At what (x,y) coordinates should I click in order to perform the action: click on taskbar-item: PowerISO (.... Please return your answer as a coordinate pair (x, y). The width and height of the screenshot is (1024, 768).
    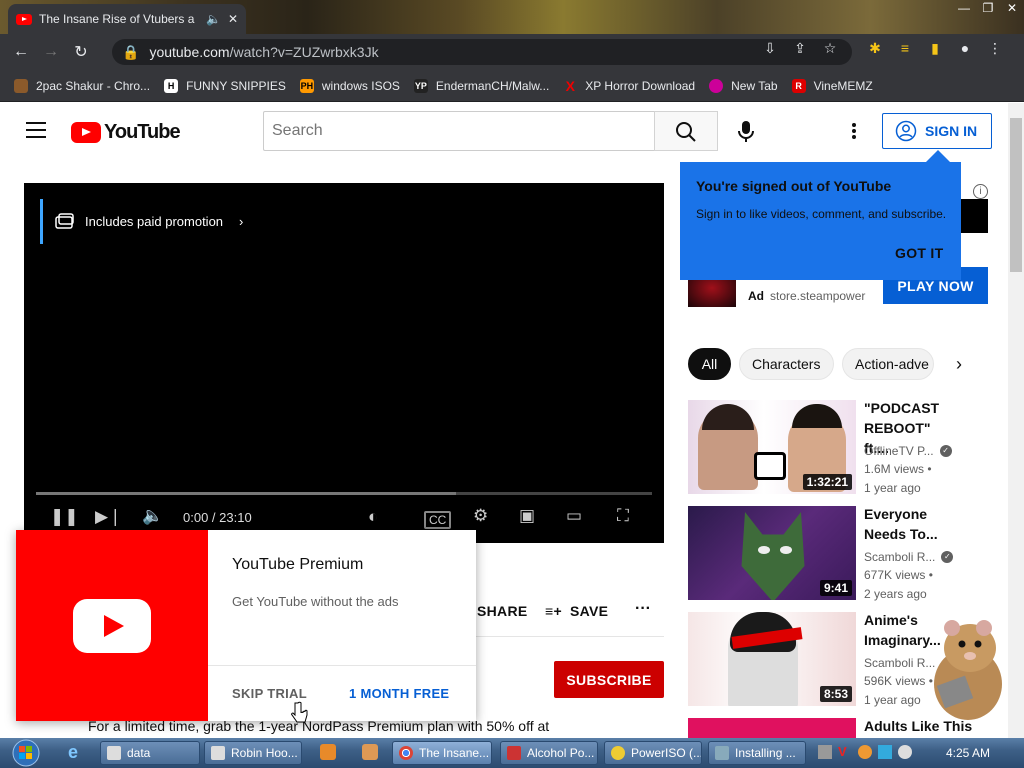
    Looking at the image, I should click on (653, 753).